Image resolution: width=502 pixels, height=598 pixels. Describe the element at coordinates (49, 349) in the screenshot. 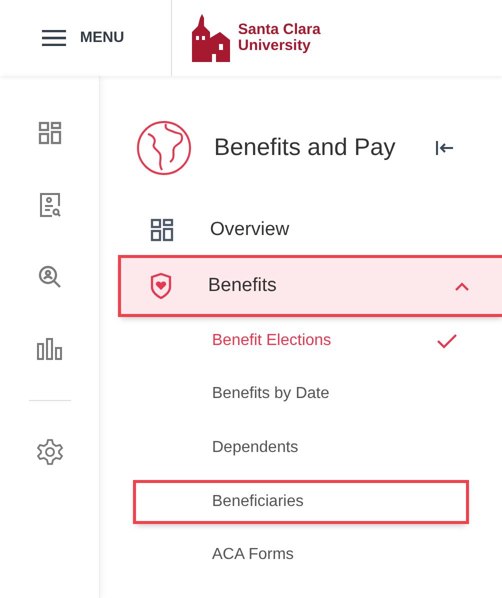

I see `bar-chart-icon` at that location.